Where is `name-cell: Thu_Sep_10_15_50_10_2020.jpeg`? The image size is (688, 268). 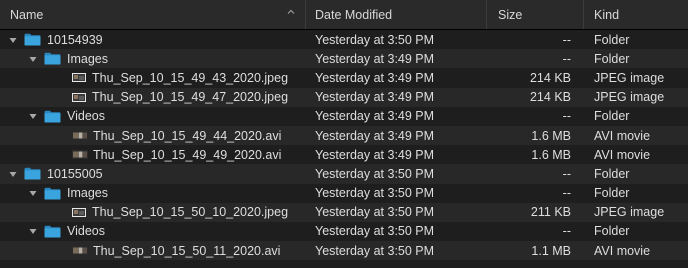 name-cell: Thu_Sep_10_15_50_10_2020.jpeg is located at coordinates (153, 212).